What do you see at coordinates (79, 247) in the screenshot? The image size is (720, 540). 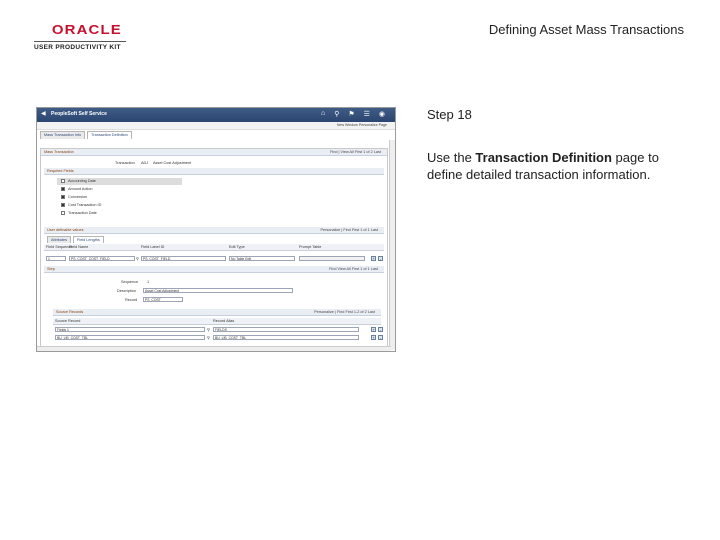 I see `col-field-name: Field Name` at bounding box center [79, 247].